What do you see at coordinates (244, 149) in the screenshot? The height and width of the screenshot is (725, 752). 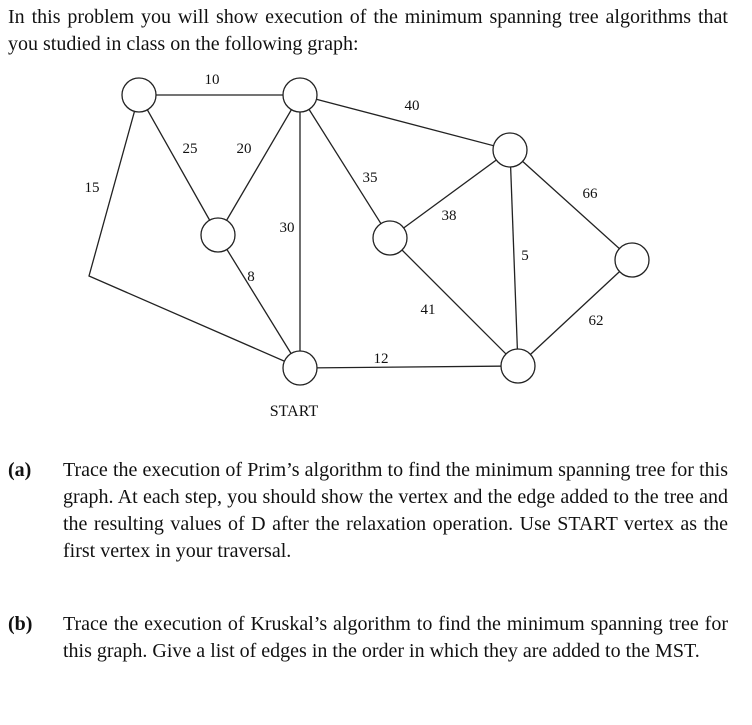 I see `edge-weight-label: 20` at bounding box center [244, 149].